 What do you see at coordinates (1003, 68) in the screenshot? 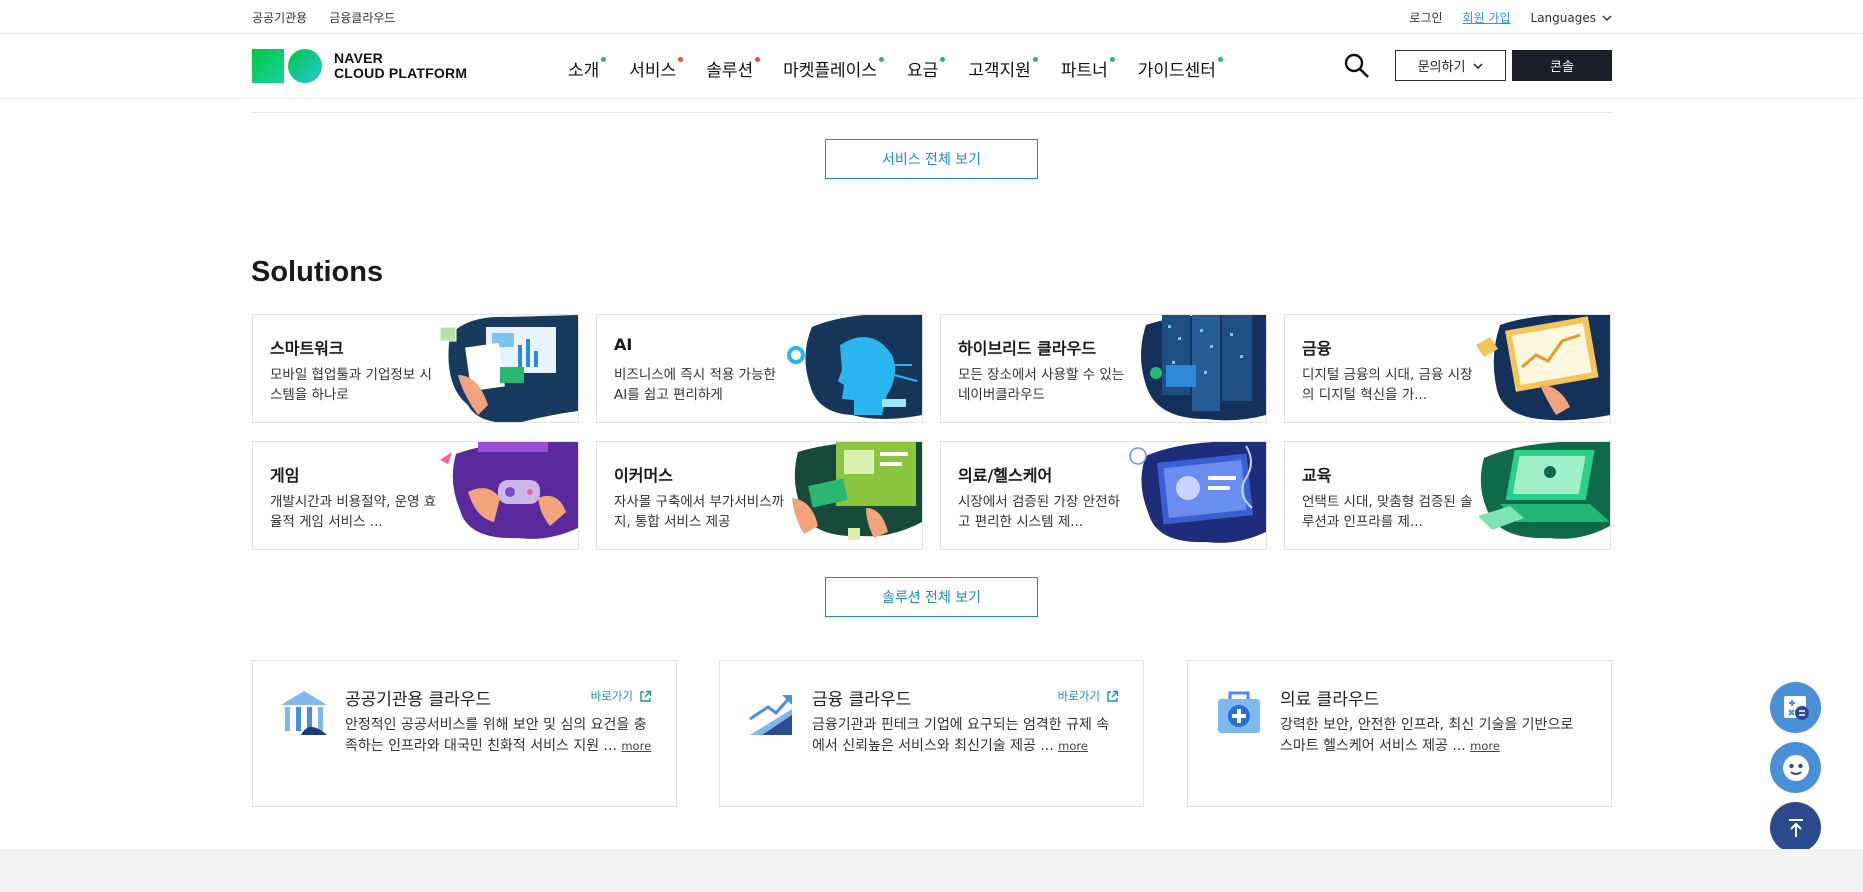
I see `nav-item-support: 고객지원` at bounding box center [1003, 68].